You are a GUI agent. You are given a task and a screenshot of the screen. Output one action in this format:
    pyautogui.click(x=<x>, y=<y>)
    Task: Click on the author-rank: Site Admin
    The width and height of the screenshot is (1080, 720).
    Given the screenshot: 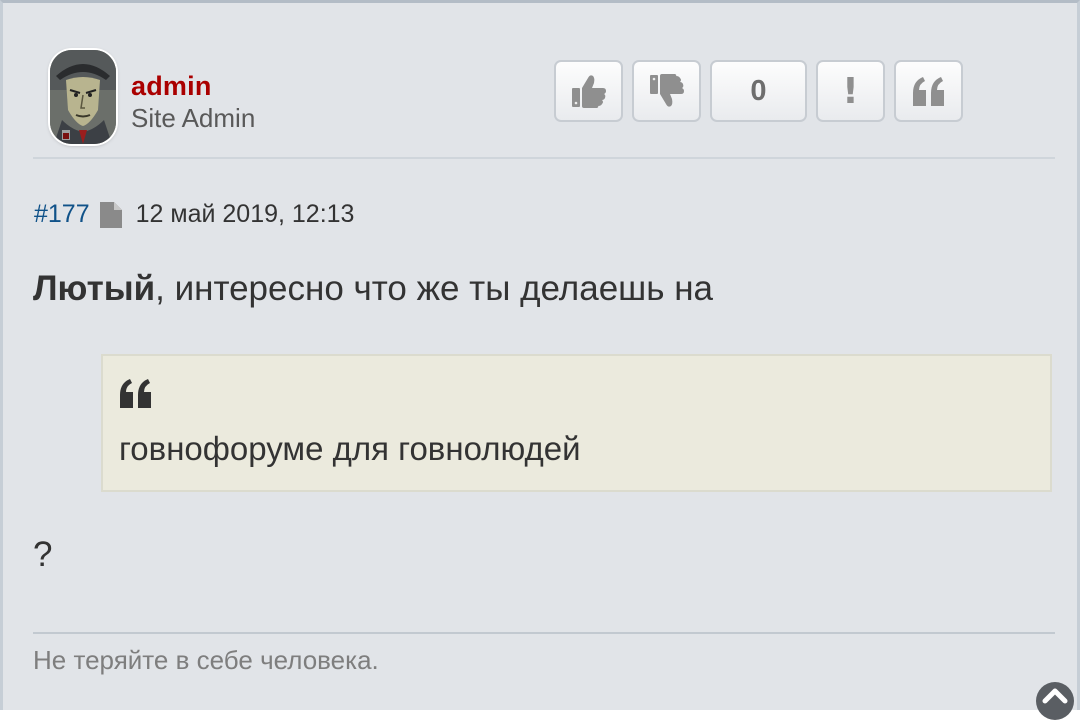 What is the action you would take?
    pyautogui.click(x=193, y=118)
    